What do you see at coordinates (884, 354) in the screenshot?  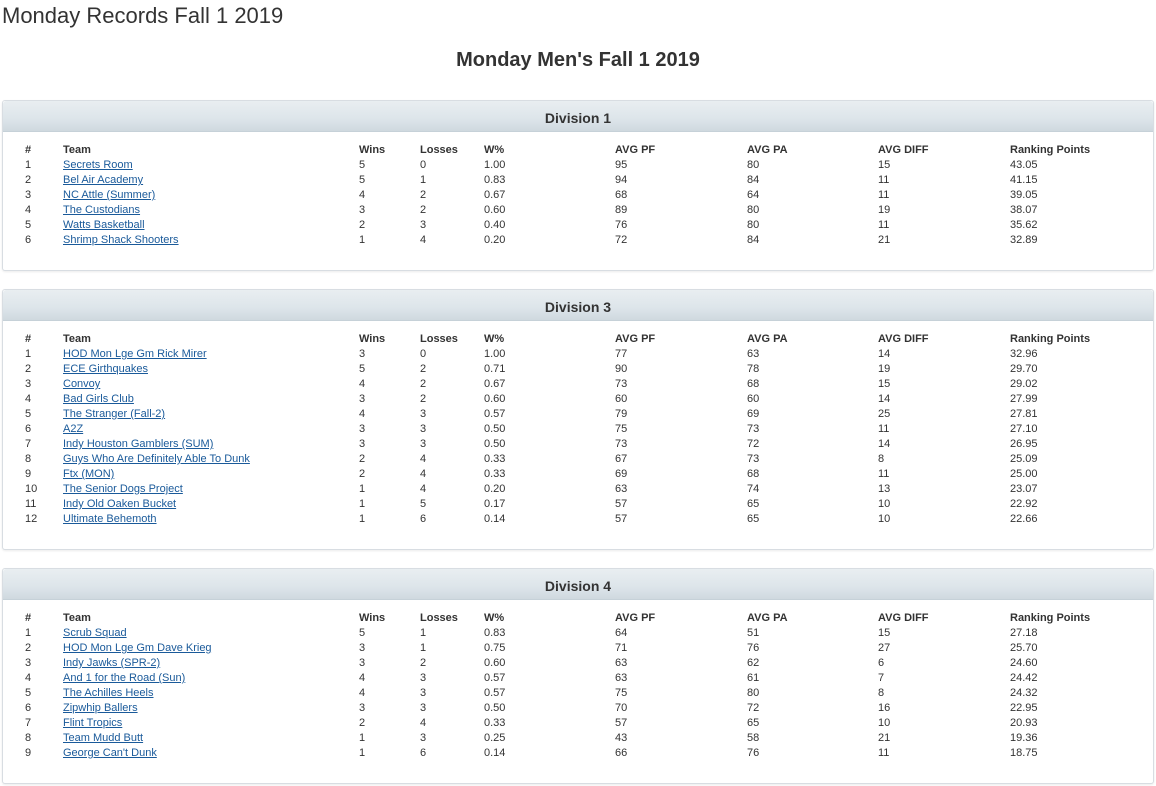 I see `col-avg-diff-cell: 14` at bounding box center [884, 354].